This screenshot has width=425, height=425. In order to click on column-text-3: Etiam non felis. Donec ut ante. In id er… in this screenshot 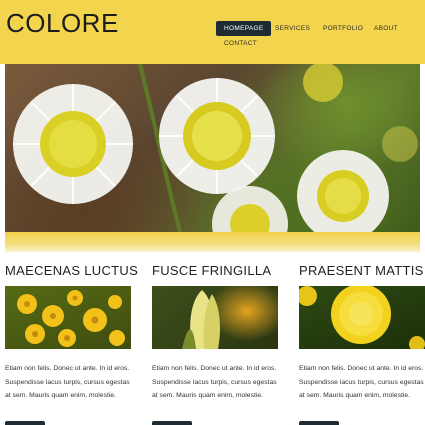, I will do `click(361, 382)`.